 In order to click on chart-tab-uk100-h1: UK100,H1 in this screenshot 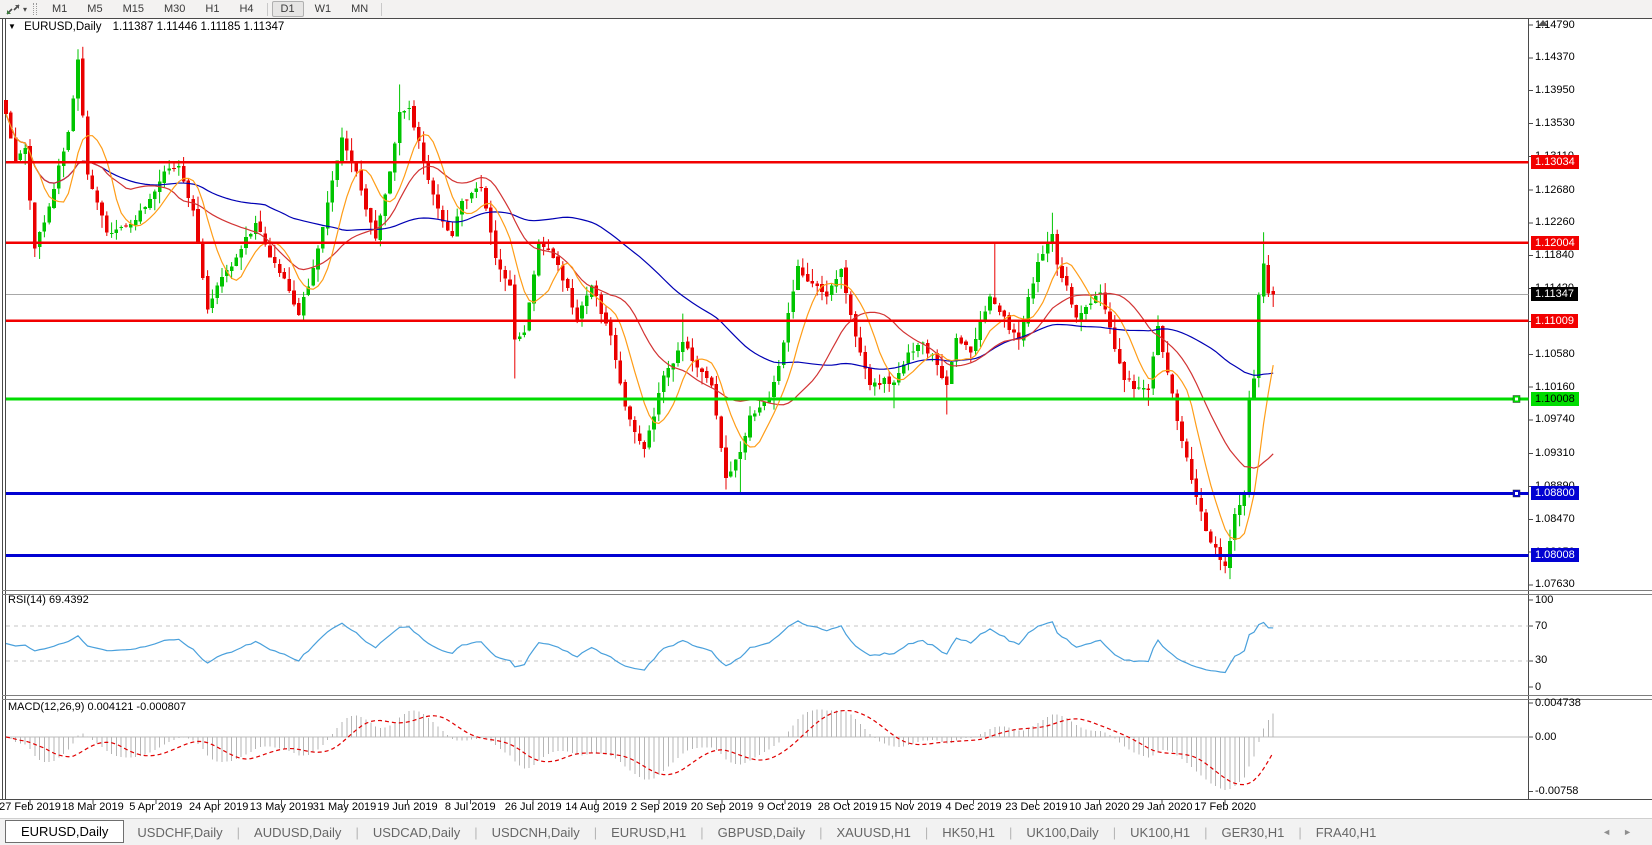, I will do `click(1160, 832)`.